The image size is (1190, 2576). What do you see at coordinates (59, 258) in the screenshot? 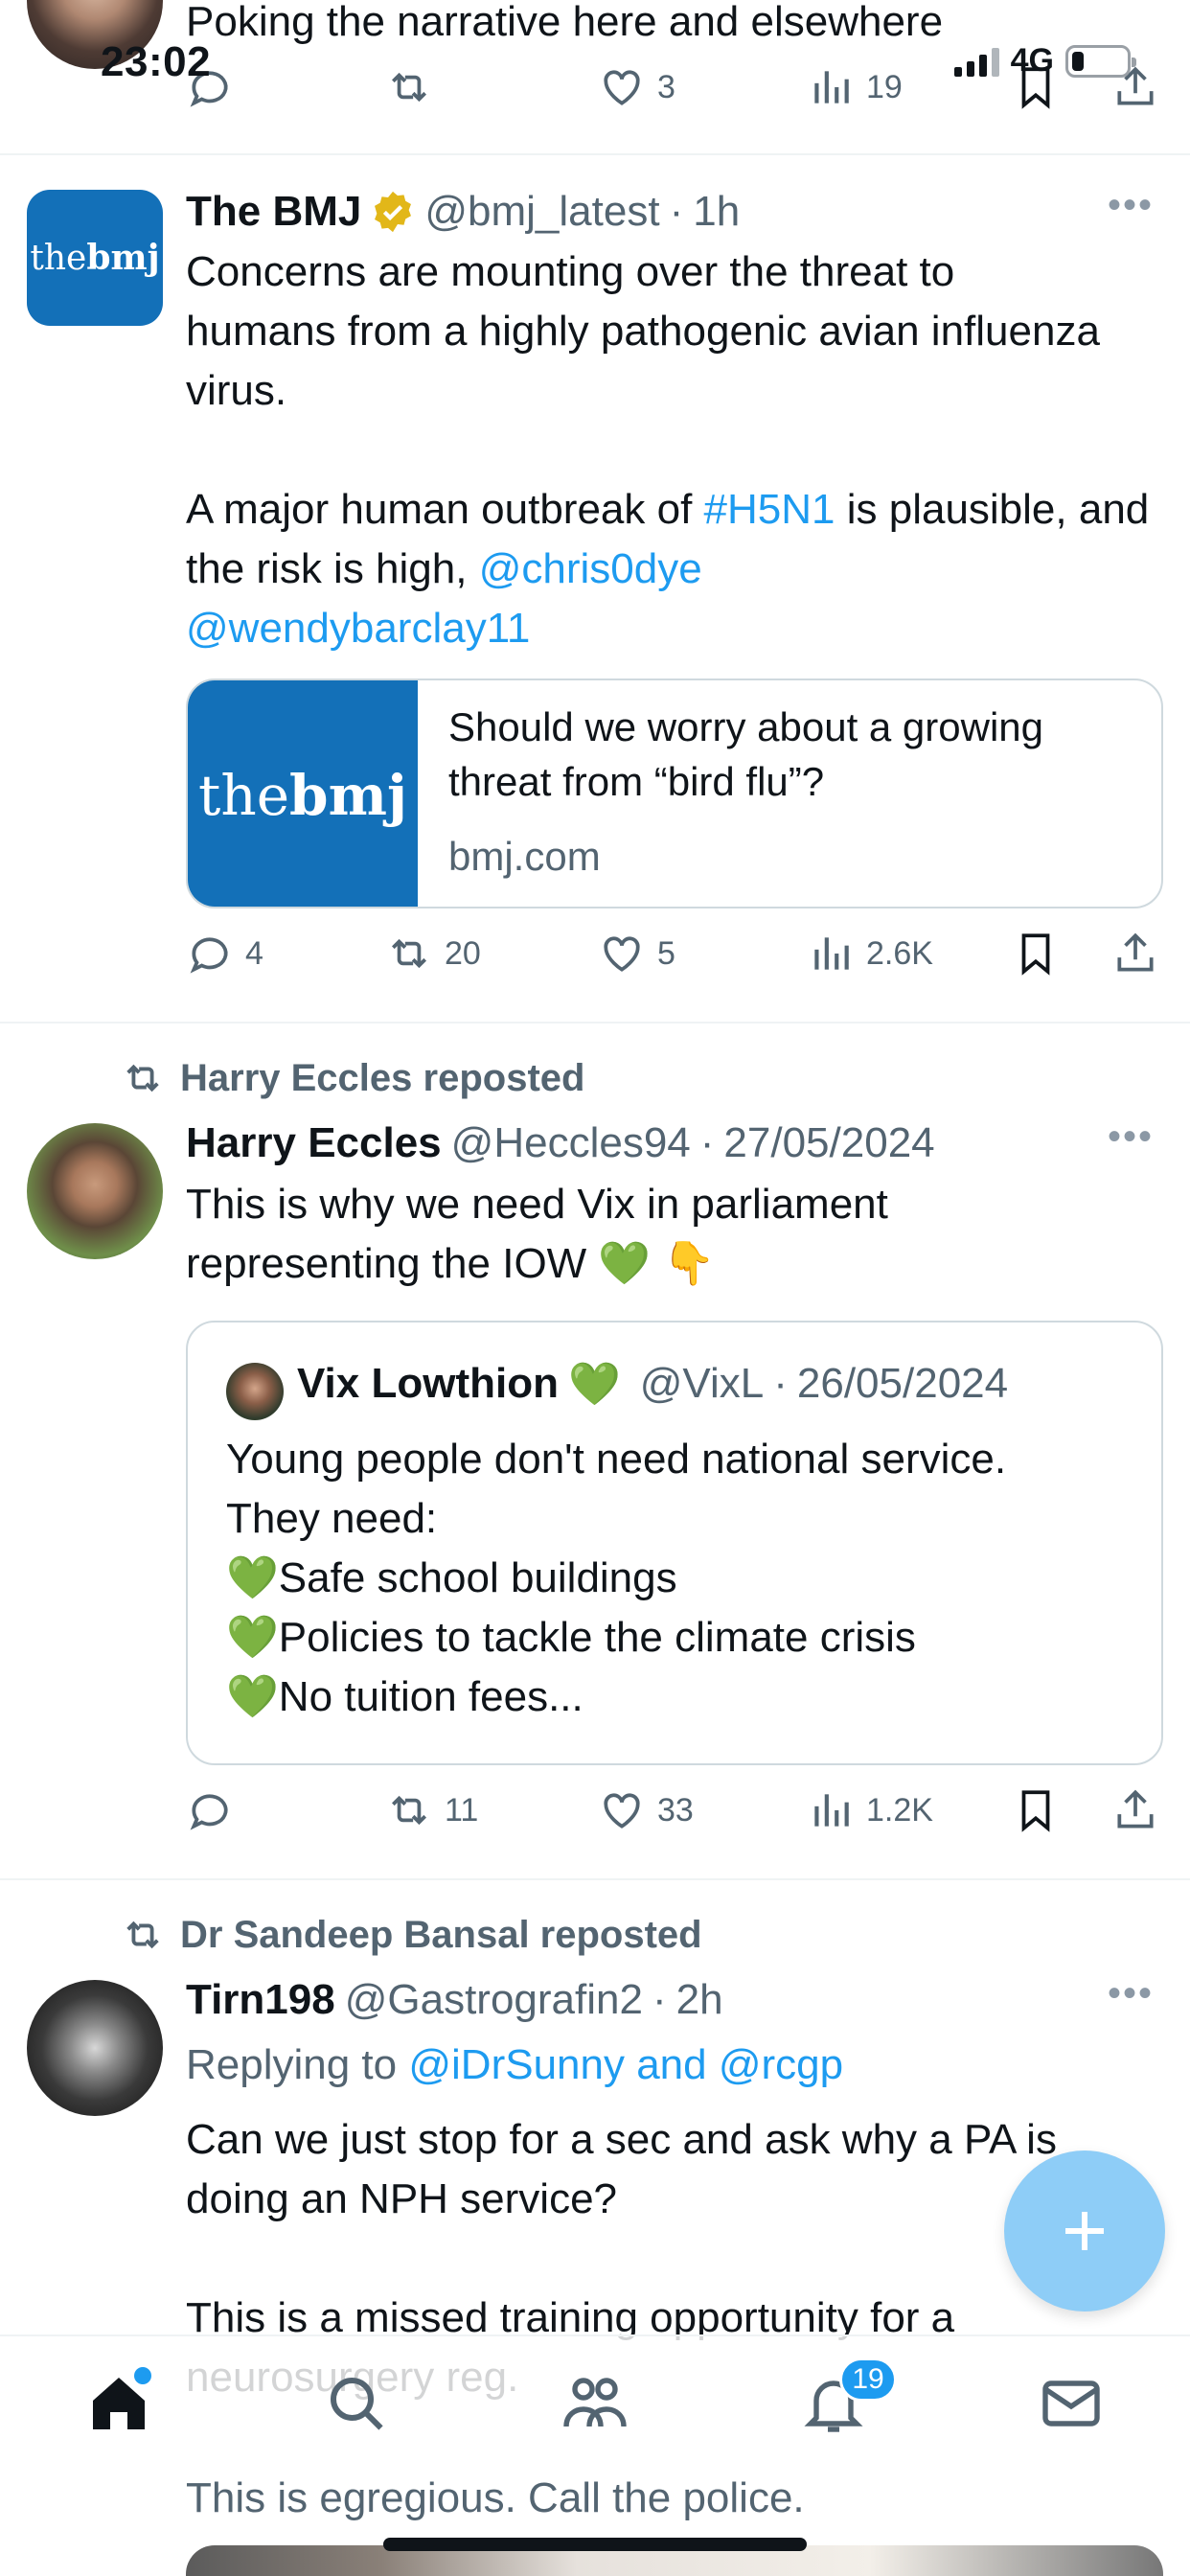
I see `avatar-logo-the: the` at bounding box center [59, 258].